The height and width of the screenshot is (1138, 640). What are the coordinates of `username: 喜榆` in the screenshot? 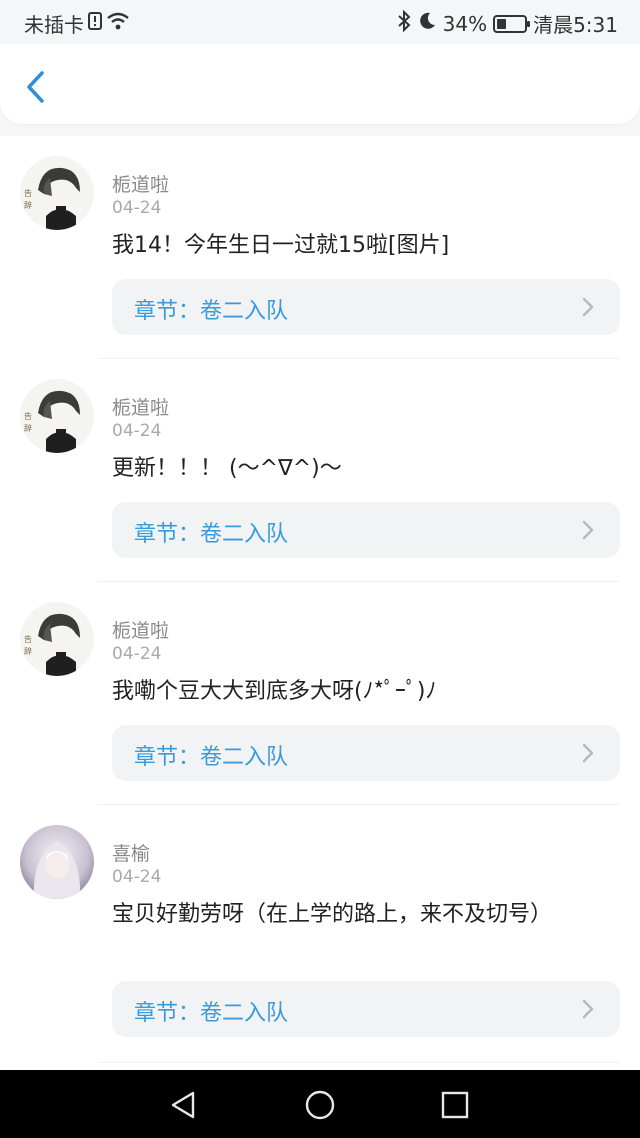 It's located at (131, 852).